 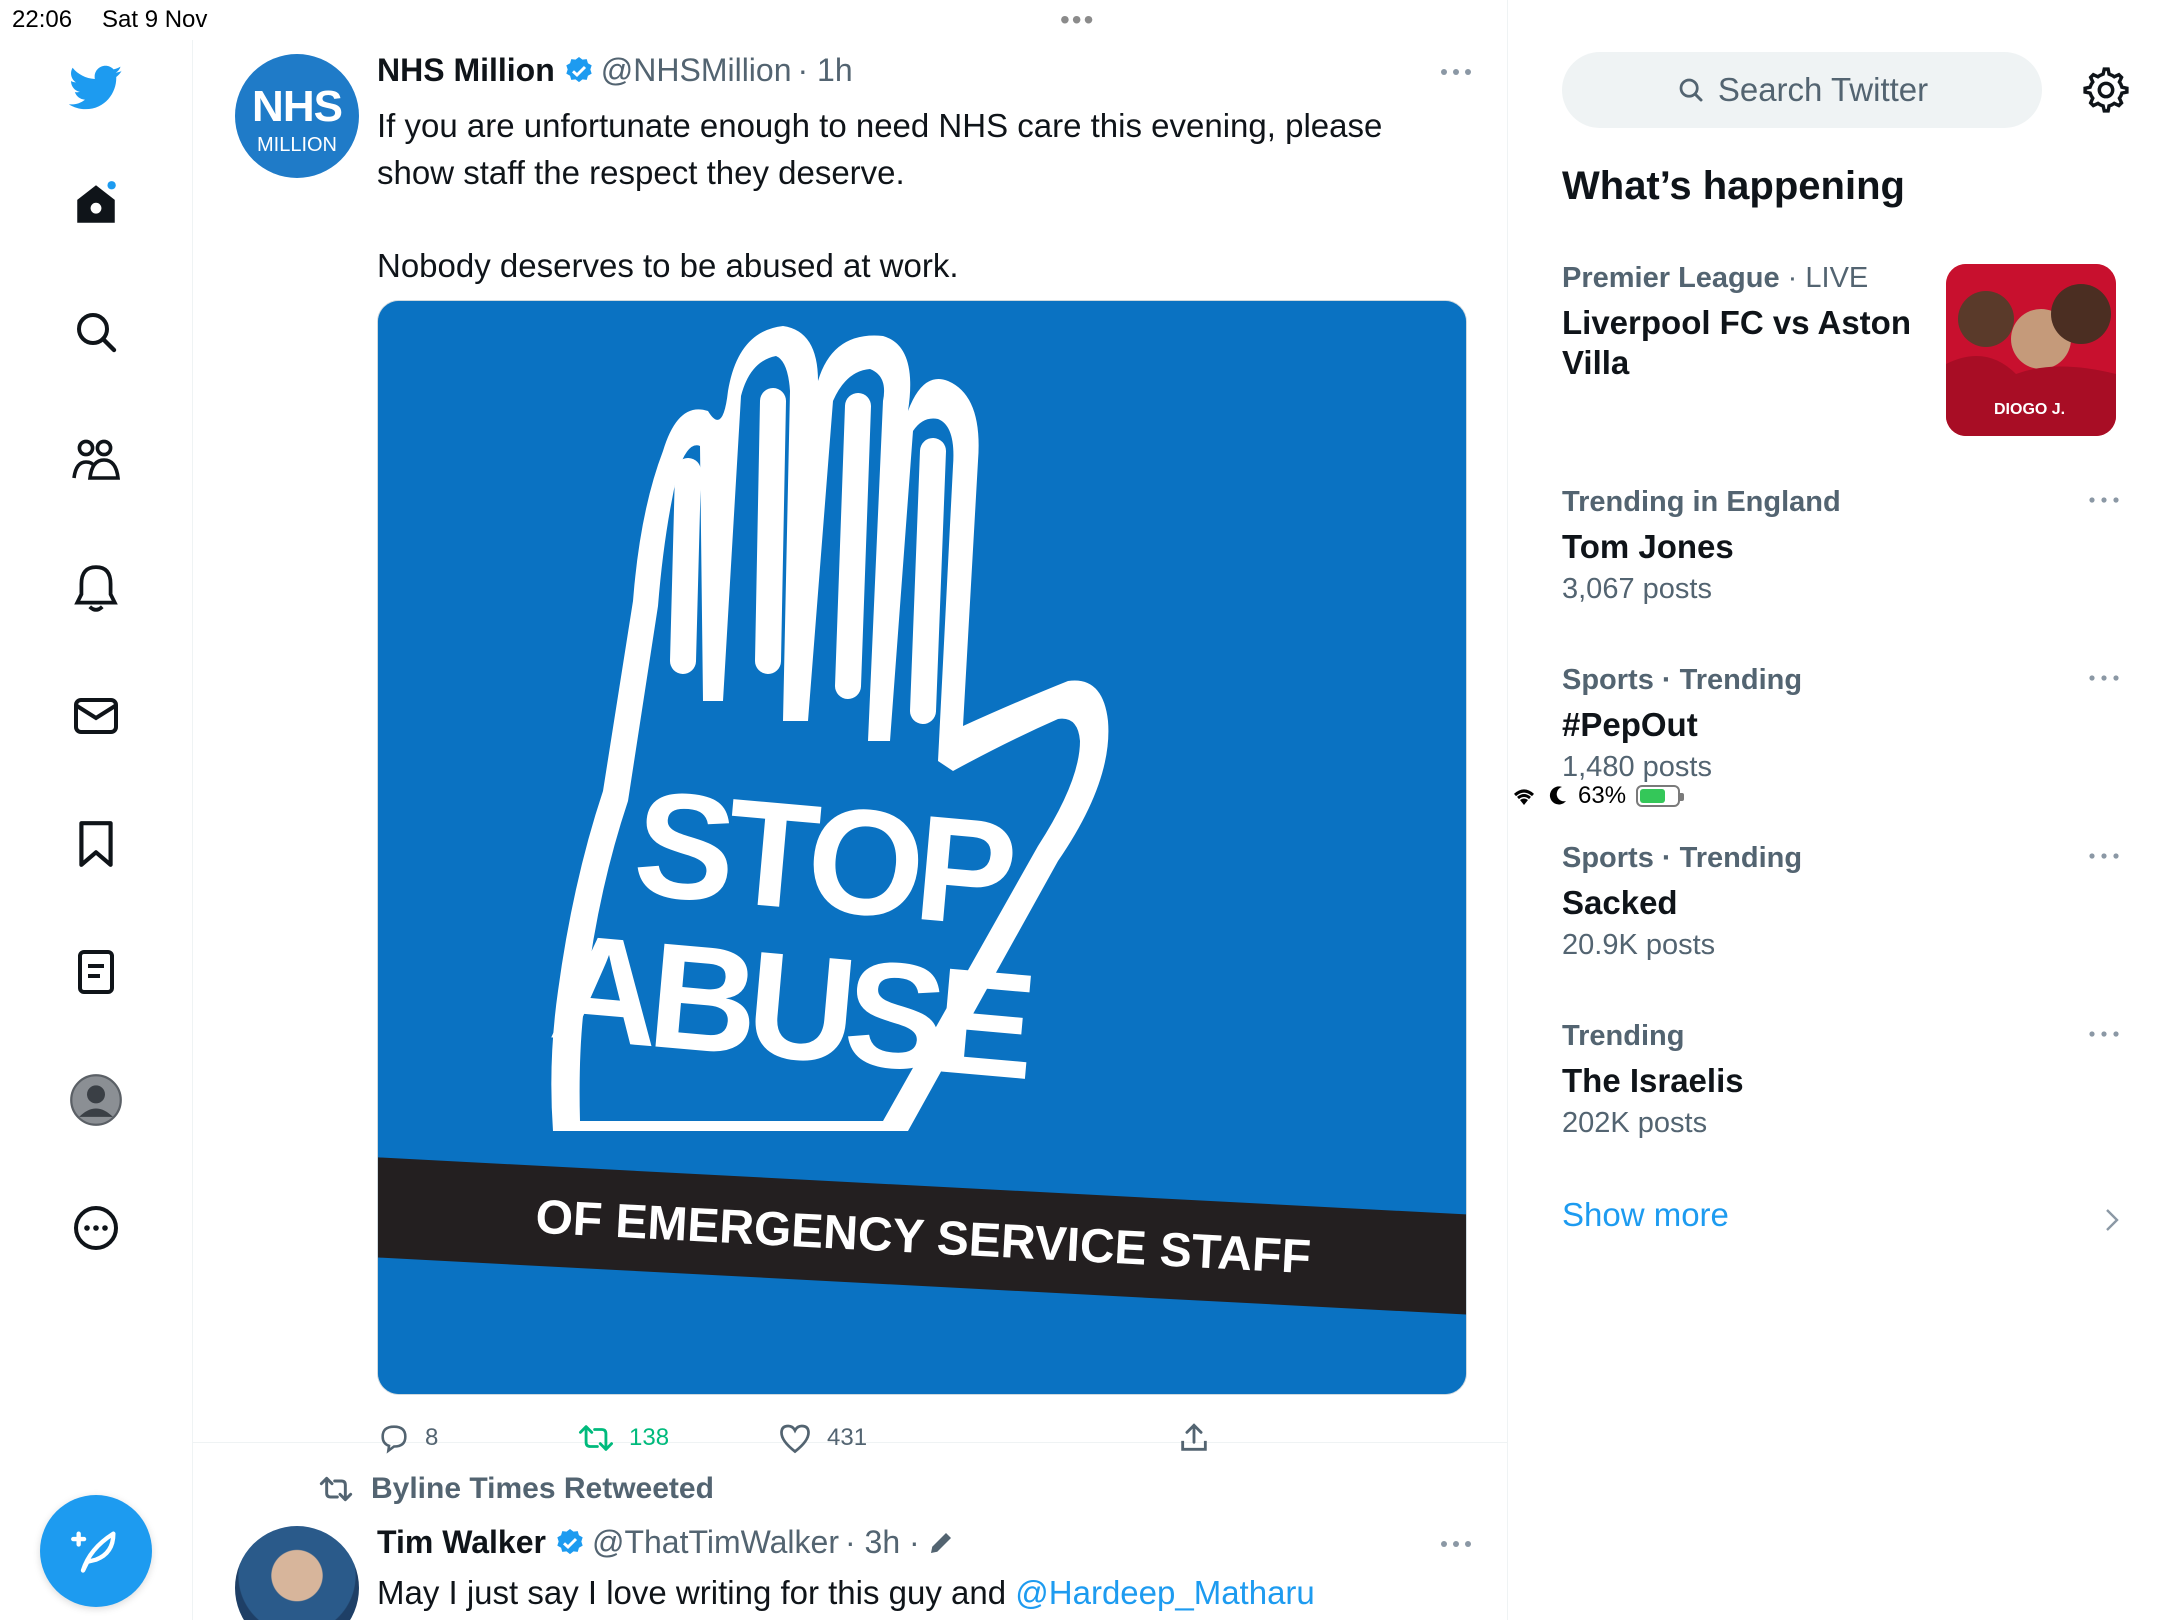 I want to click on lists-icon, so click(x=96, y=972).